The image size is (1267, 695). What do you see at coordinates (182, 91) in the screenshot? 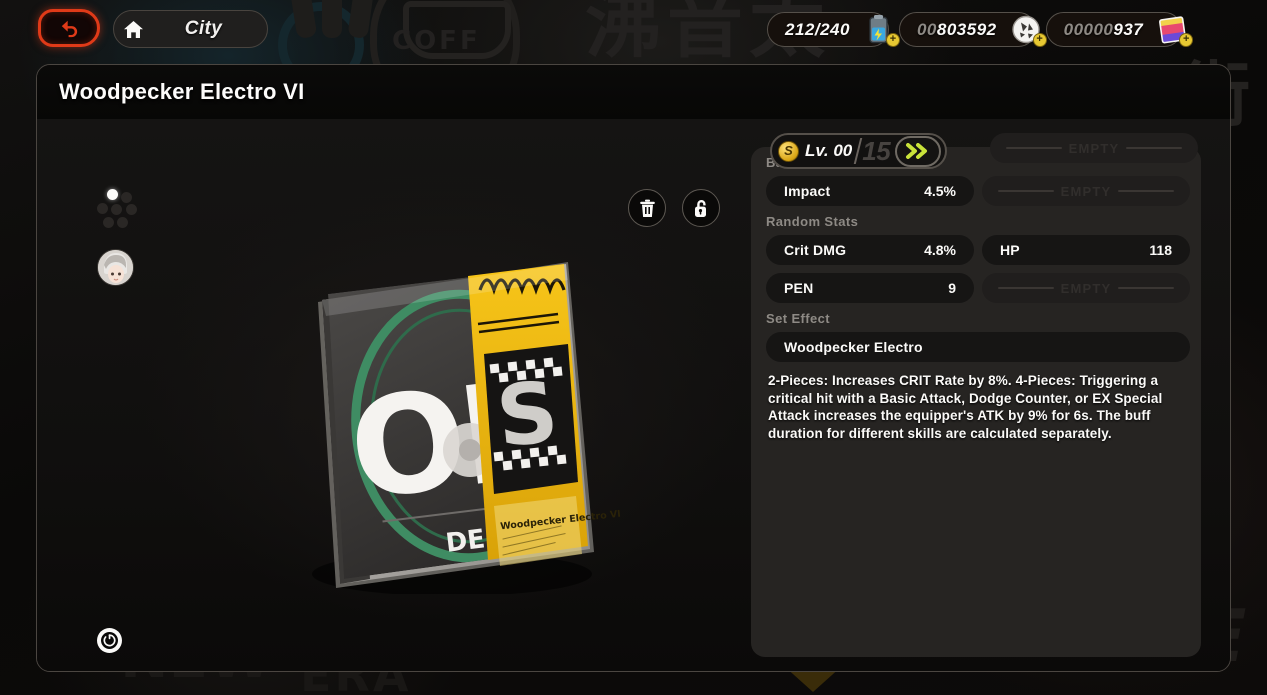
I see `page-title: Woodpecker Electro VI` at bounding box center [182, 91].